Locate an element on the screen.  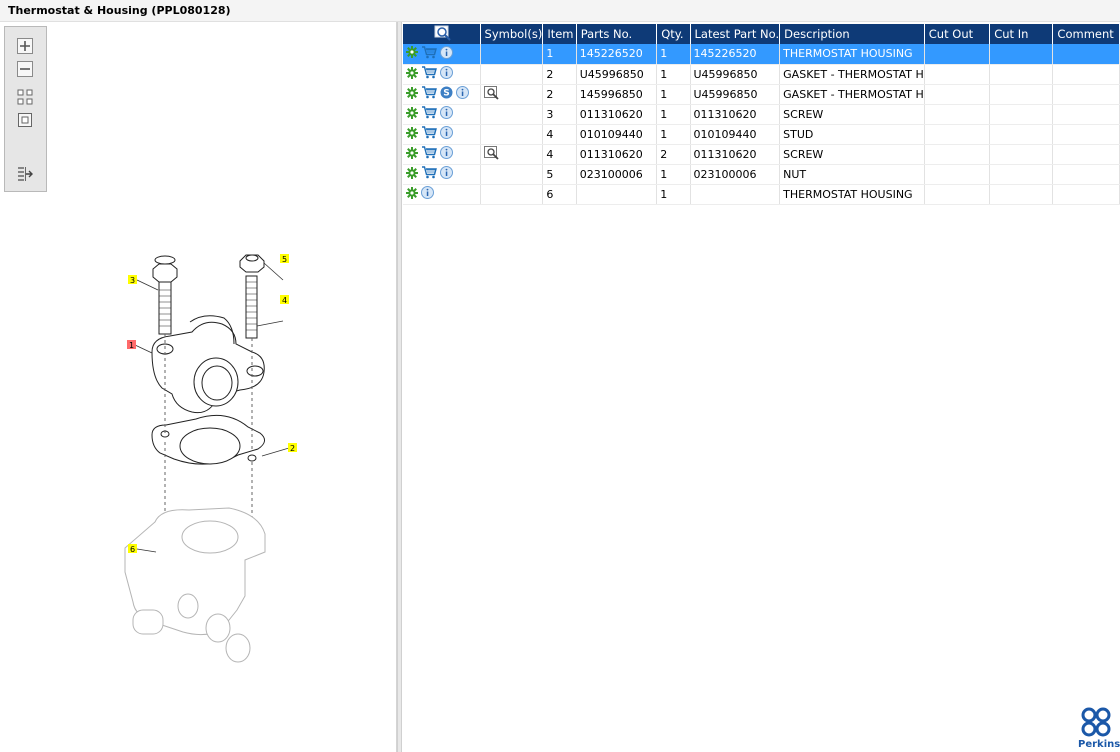
cell-qty: 2 is located at coordinates (673, 154).